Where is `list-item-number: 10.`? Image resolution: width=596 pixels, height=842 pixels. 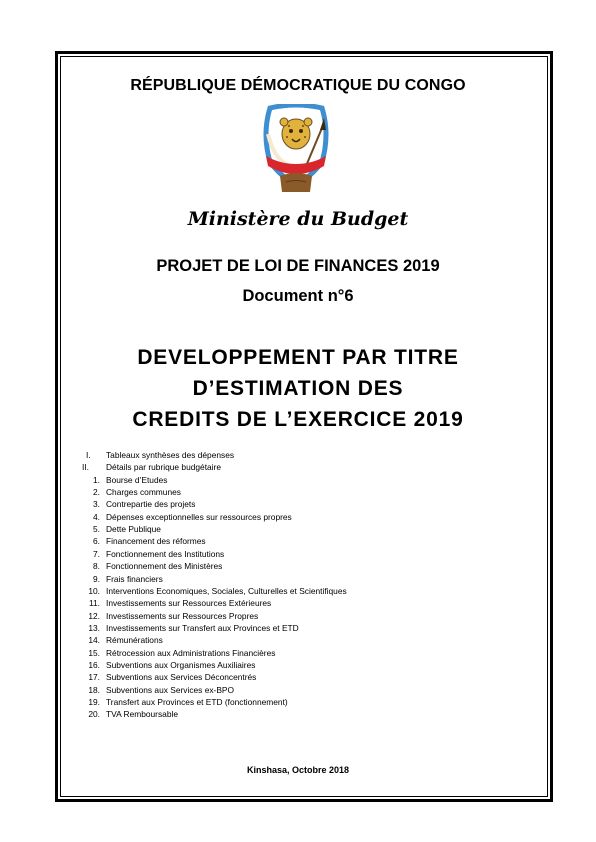 list-item-number: 10. is located at coordinates (94, 590).